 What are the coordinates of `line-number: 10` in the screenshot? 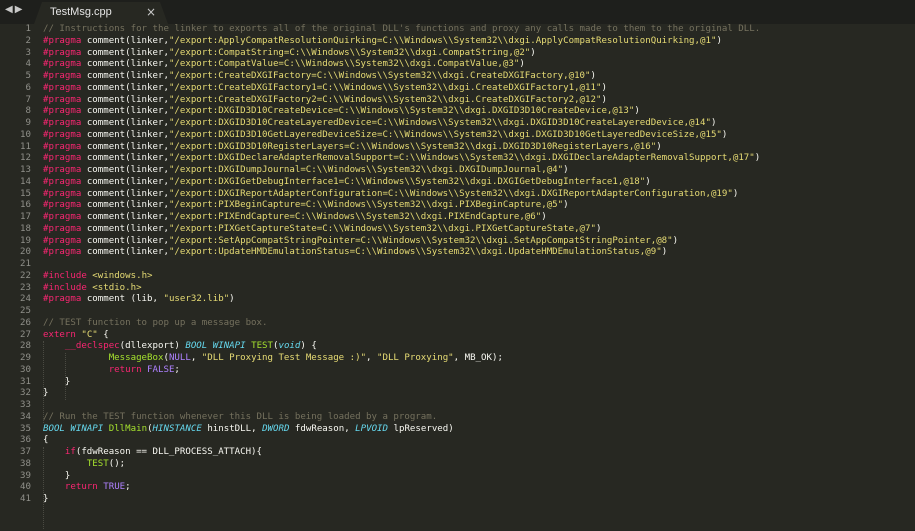 It's located at (25, 134).